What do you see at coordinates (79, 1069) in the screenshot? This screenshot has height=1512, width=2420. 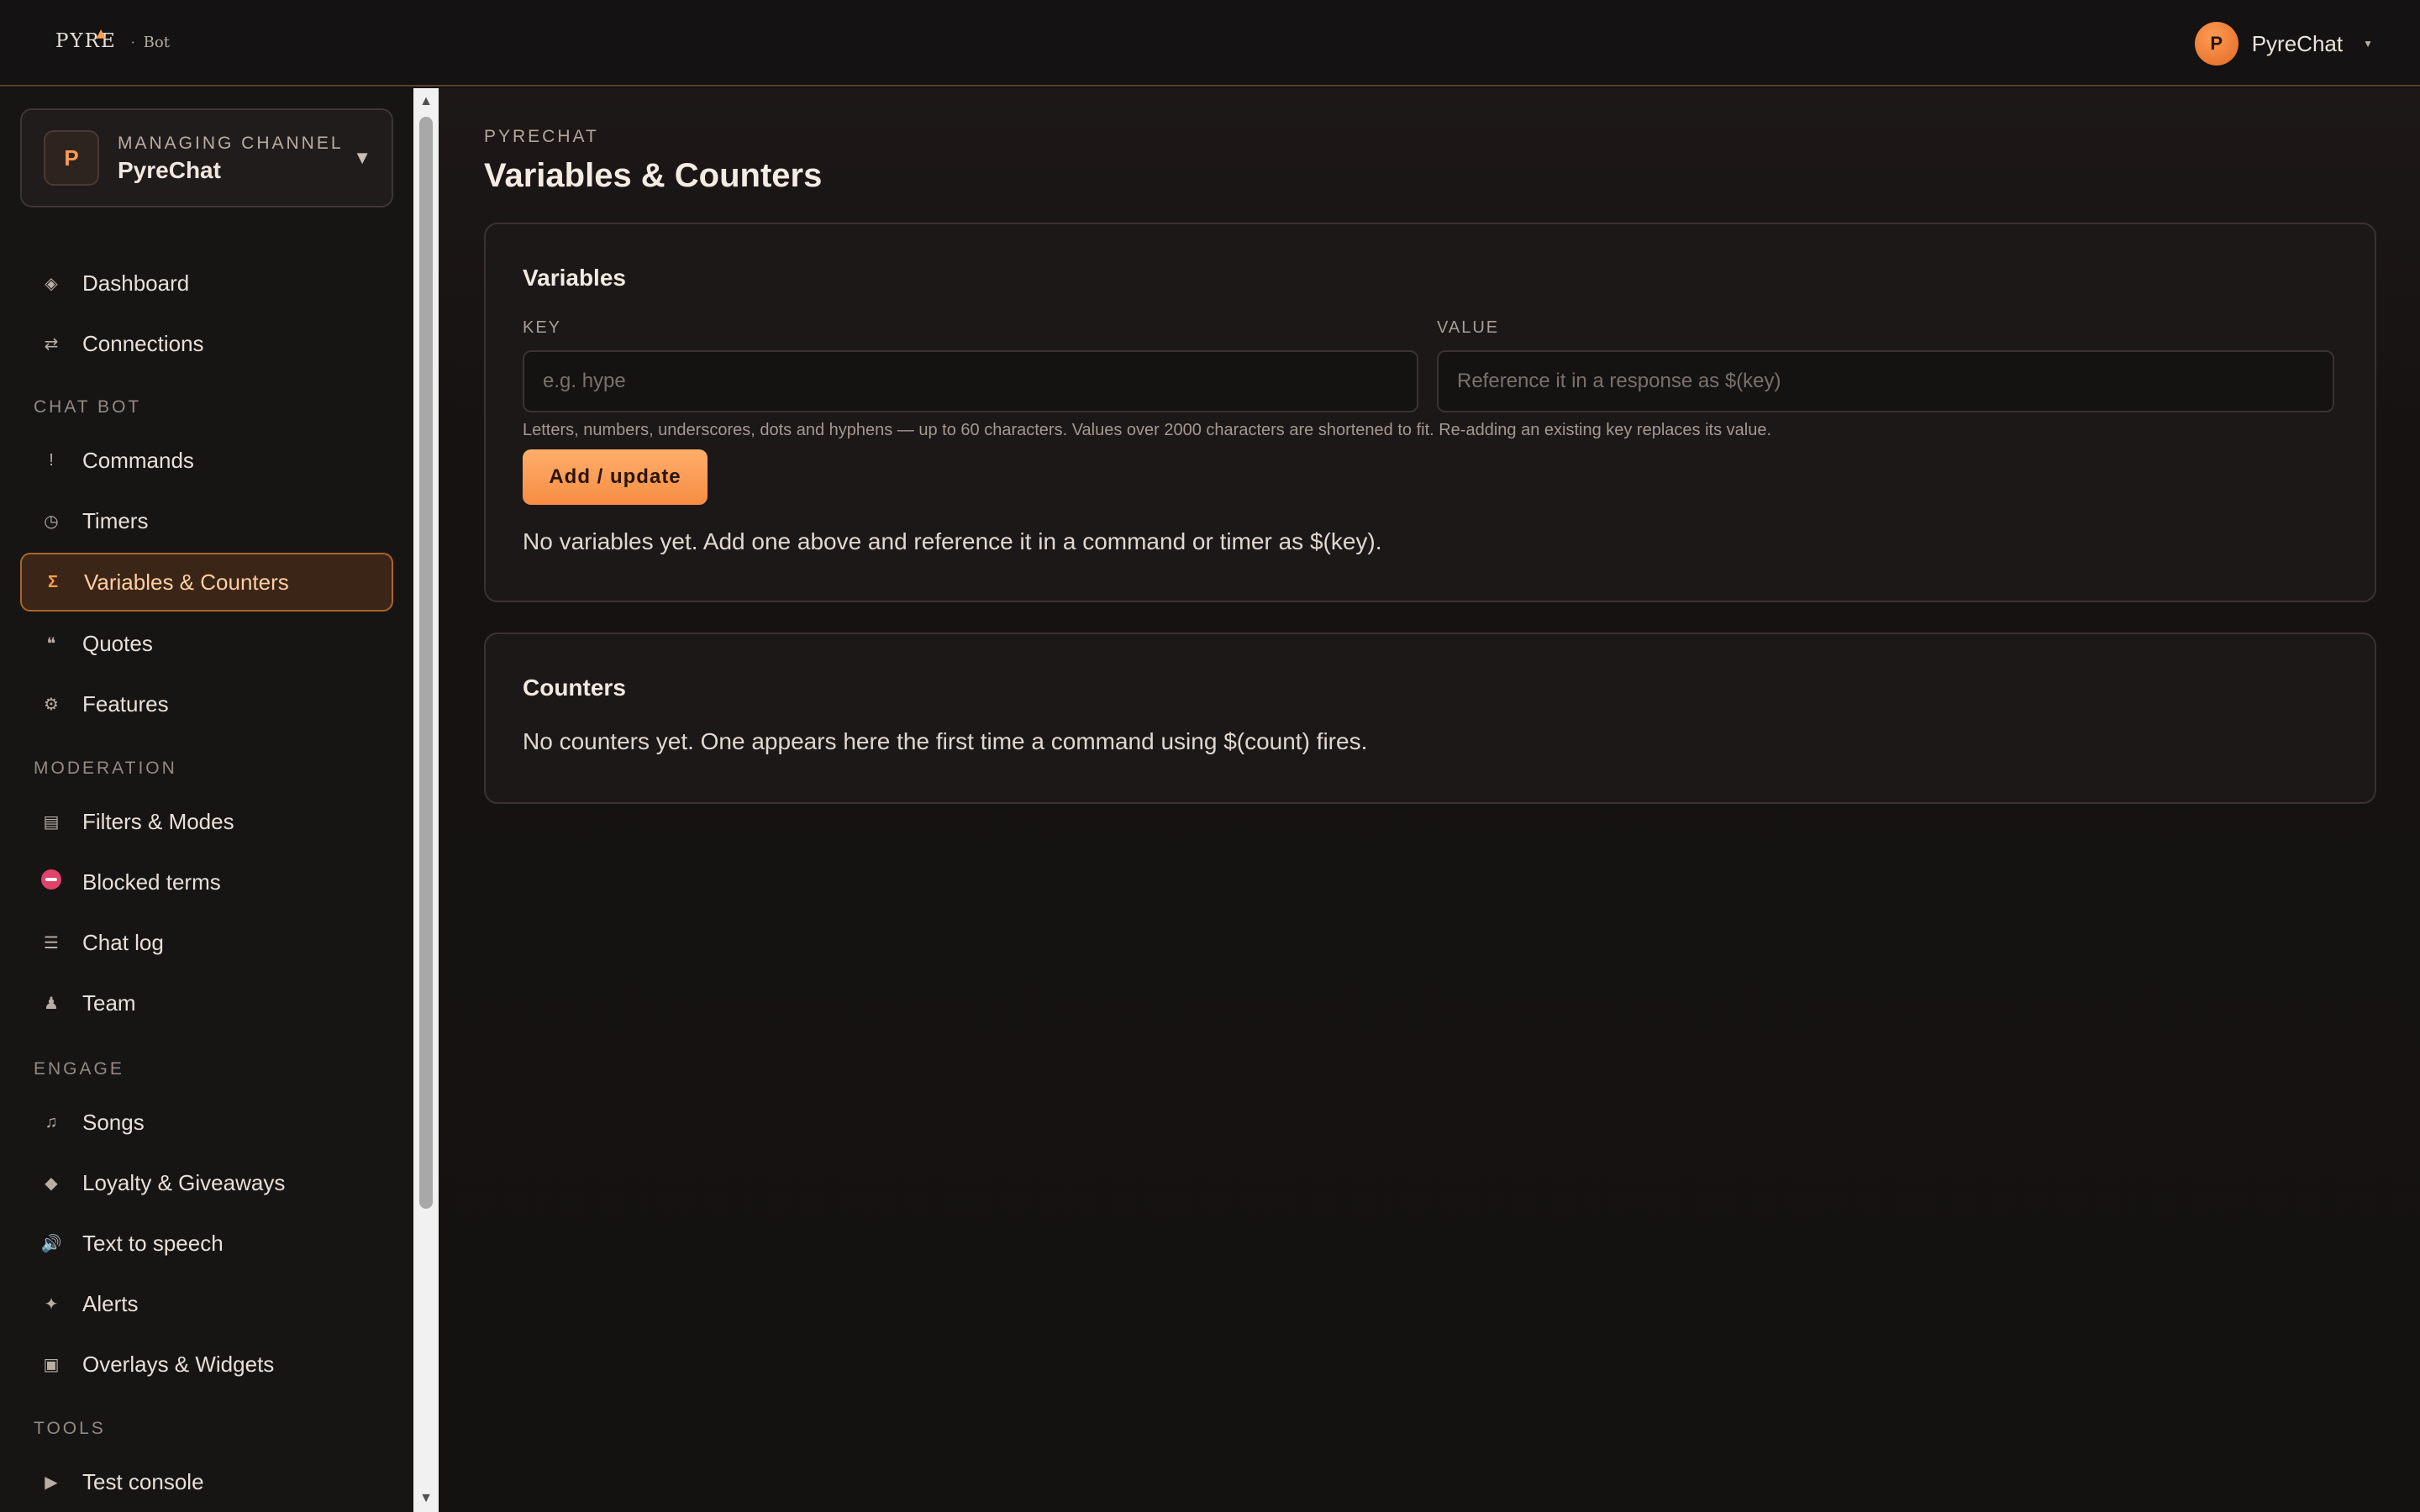 I see `section-engage: Engage` at bounding box center [79, 1069].